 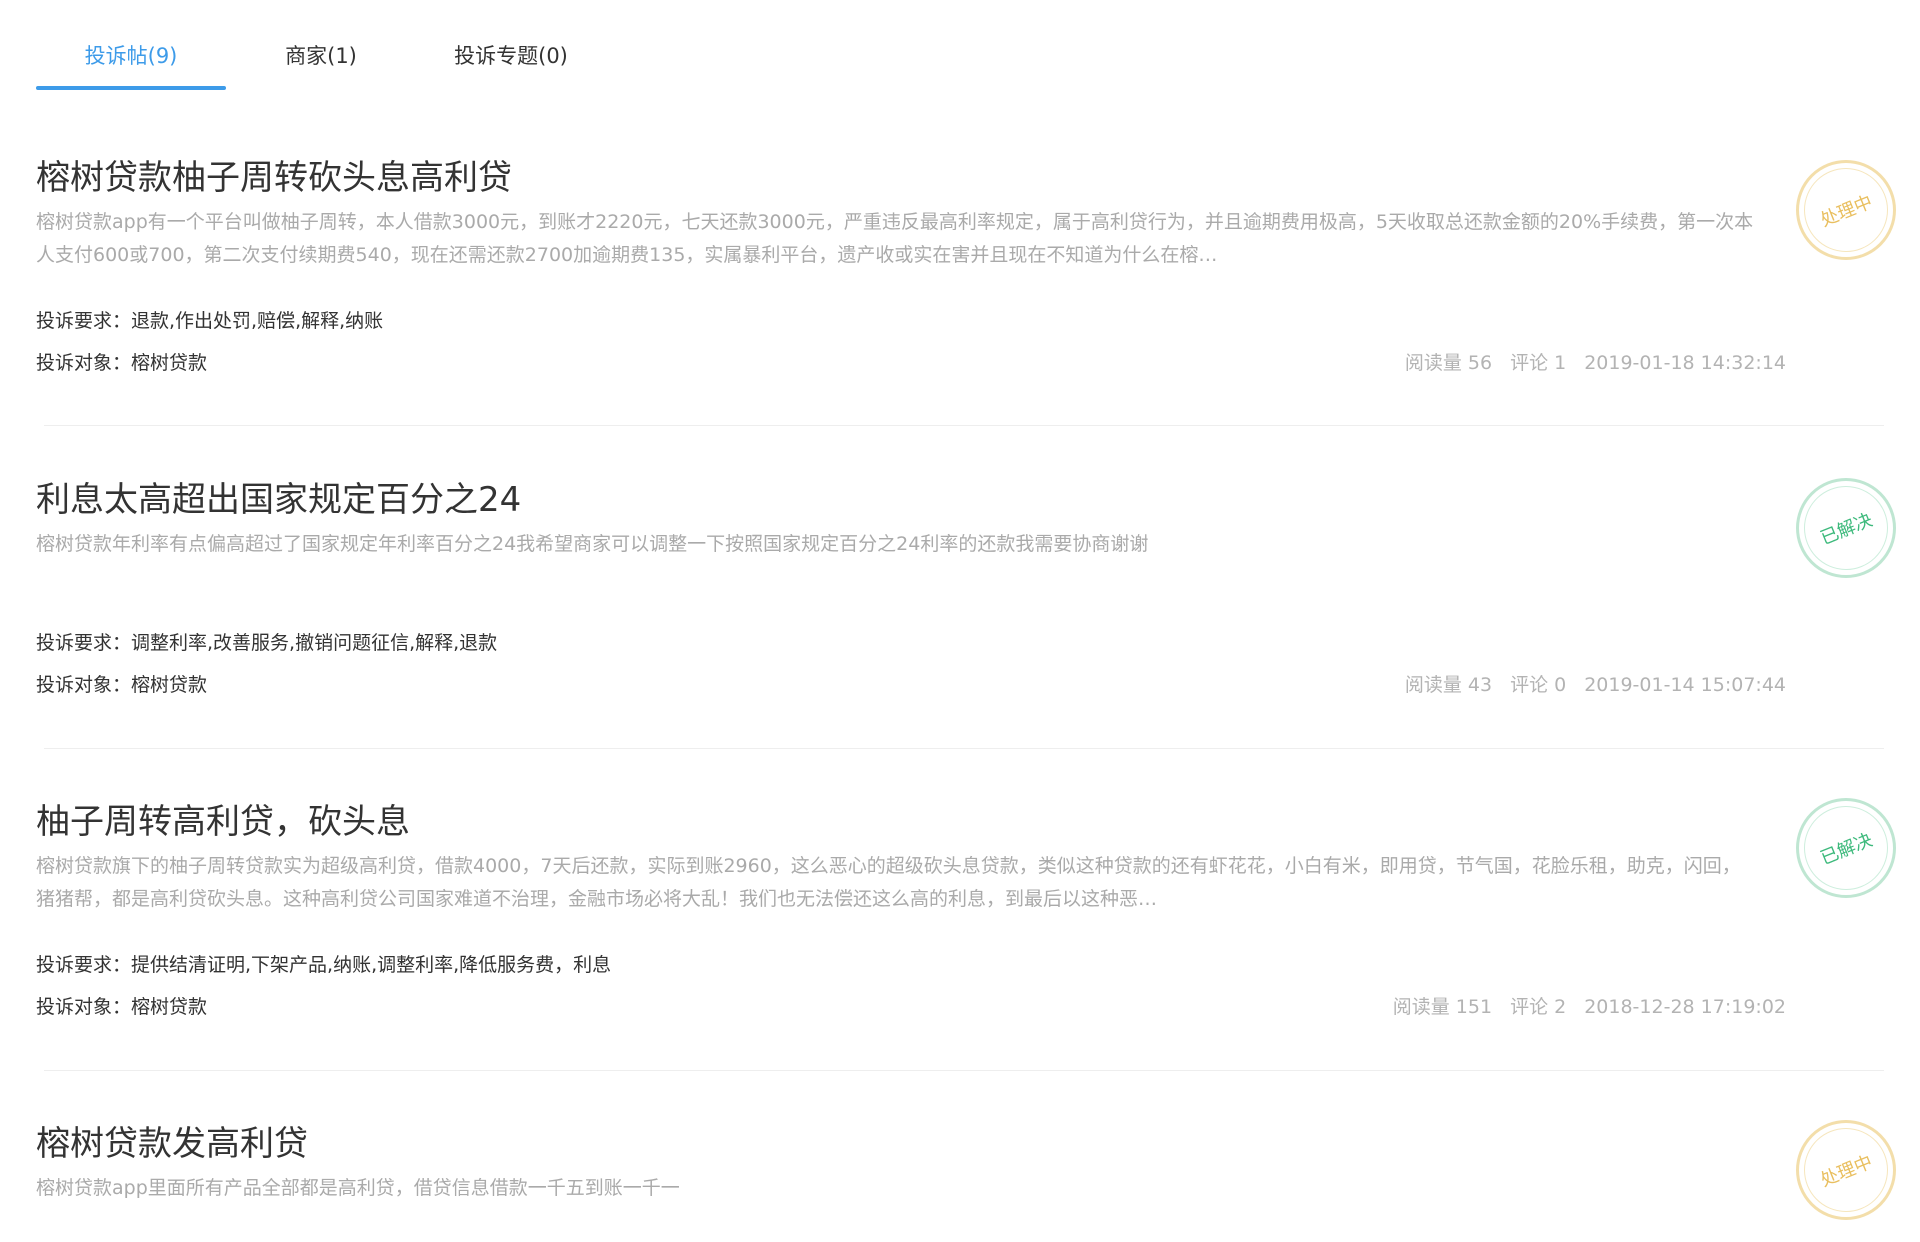 I want to click on post-time: 2018-12-28 17:19:02, so click(x=1685, y=1007).